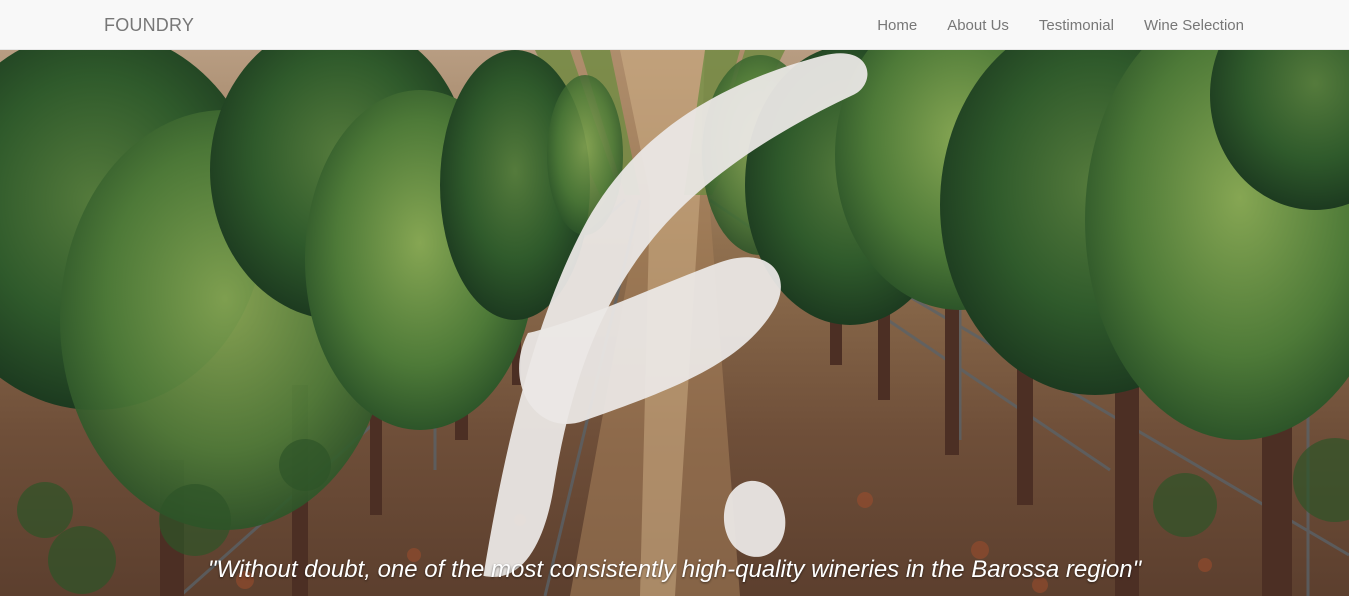 The width and height of the screenshot is (1349, 596). What do you see at coordinates (149, 25) in the screenshot?
I see `brand-link: FOUNDRY` at bounding box center [149, 25].